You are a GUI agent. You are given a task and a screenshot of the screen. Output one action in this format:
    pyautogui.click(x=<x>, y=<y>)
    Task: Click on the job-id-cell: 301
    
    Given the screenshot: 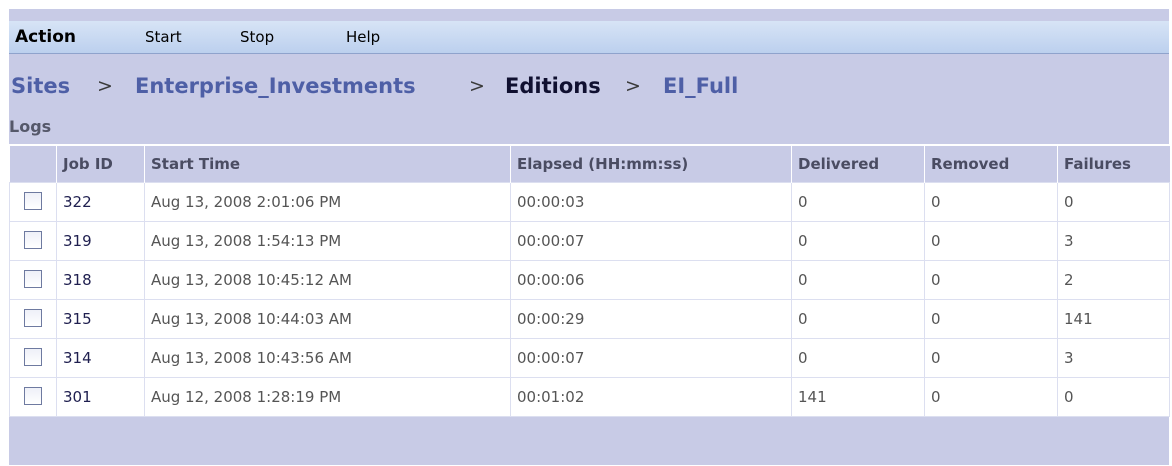 What is the action you would take?
    pyautogui.click(x=100, y=397)
    